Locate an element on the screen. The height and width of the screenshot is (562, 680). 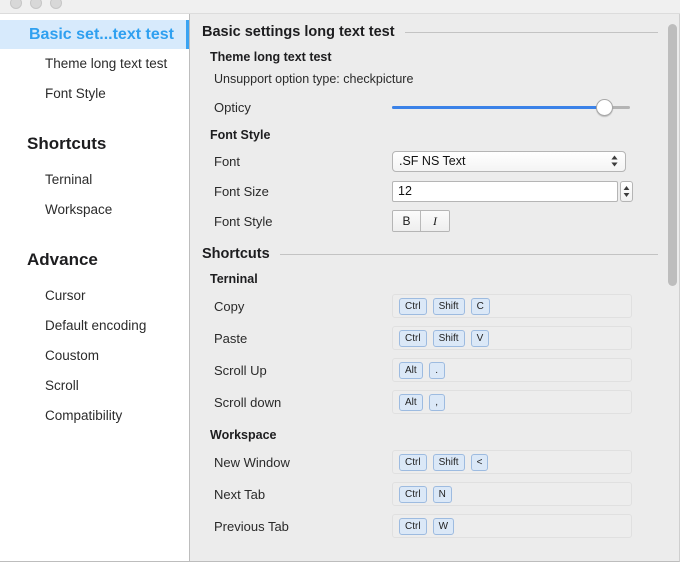
sidebar-item-label: Default encoding is located at coordinates (96, 325).